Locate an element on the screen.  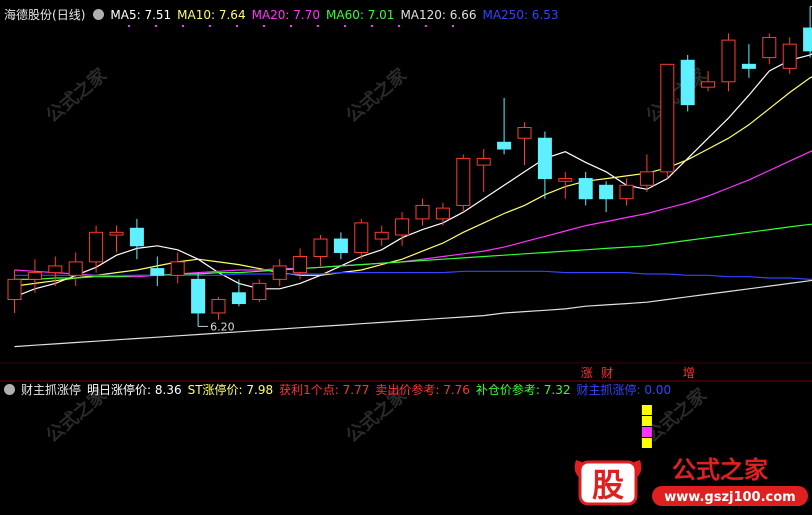
bull-icon: 股 is located at coordinates (608, 482).